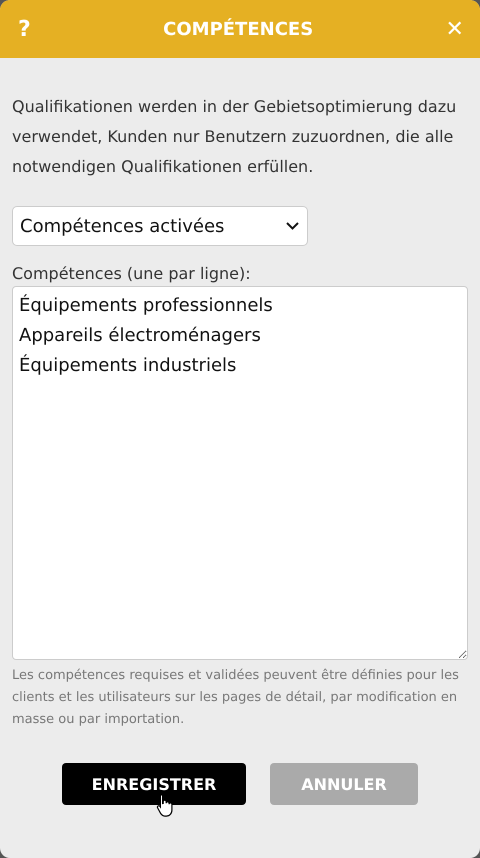 This screenshot has height=858, width=480. Describe the element at coordinates (165, 805) in the screenshot. I see `hand-cursor-icon` at that location.